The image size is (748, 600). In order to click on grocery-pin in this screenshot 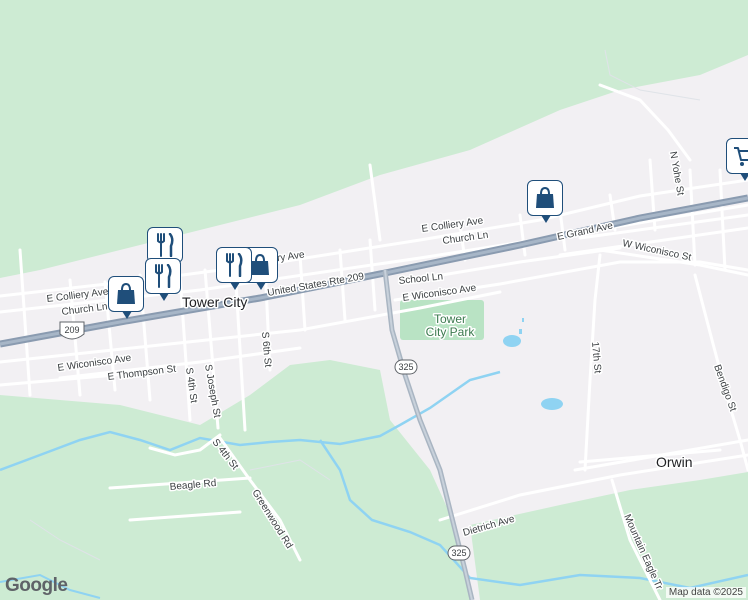, I will do `click(737, 159)`.